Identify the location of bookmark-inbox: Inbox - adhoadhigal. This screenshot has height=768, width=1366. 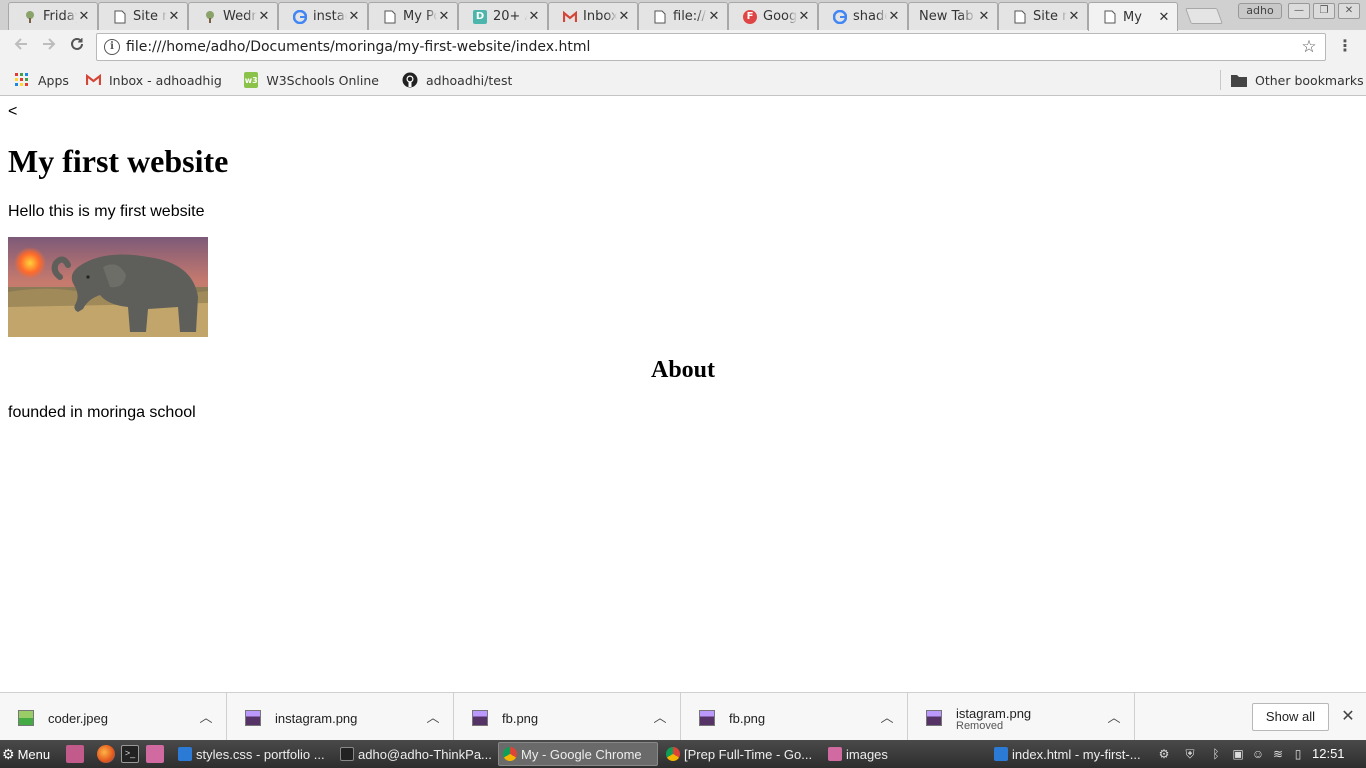
(154, 80).